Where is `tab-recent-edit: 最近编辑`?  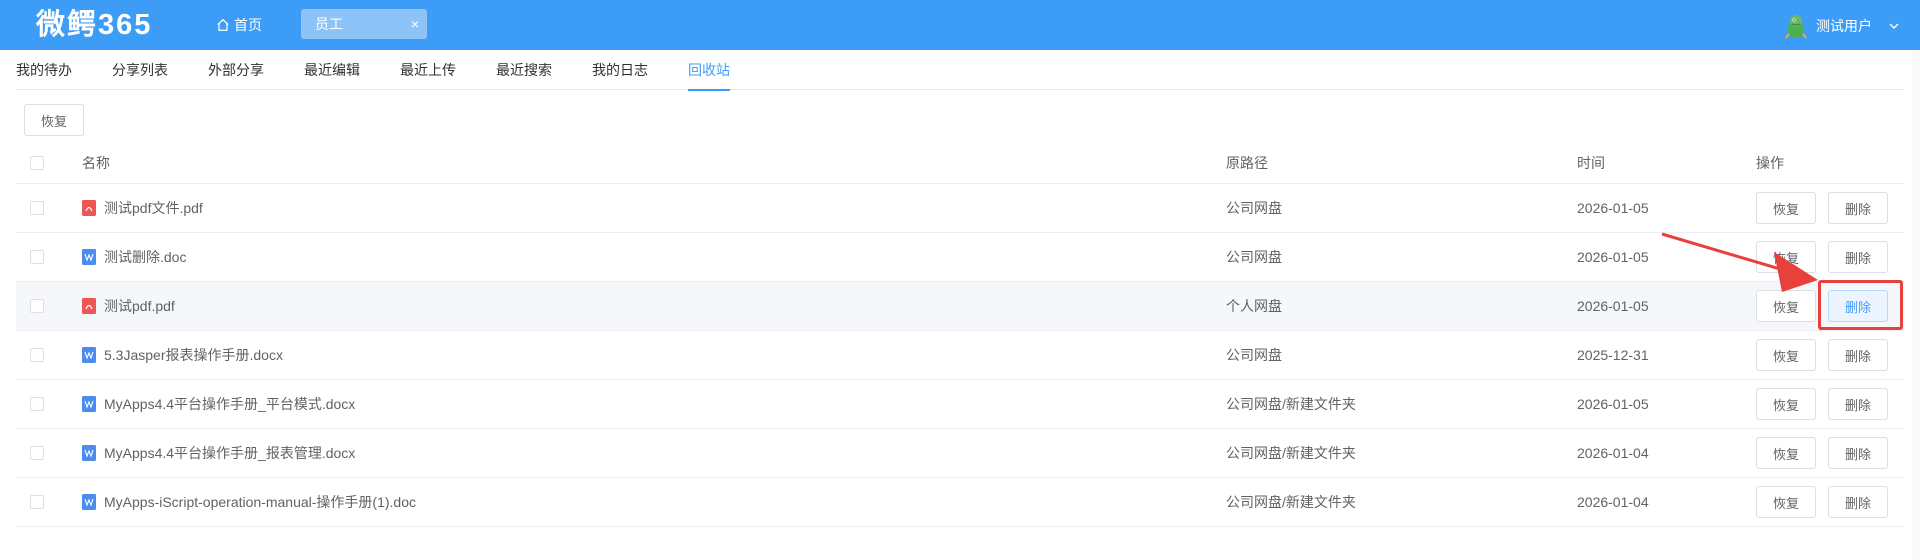 tab-recent-edit: 最近编辑 is located at coordinates (332, 70).